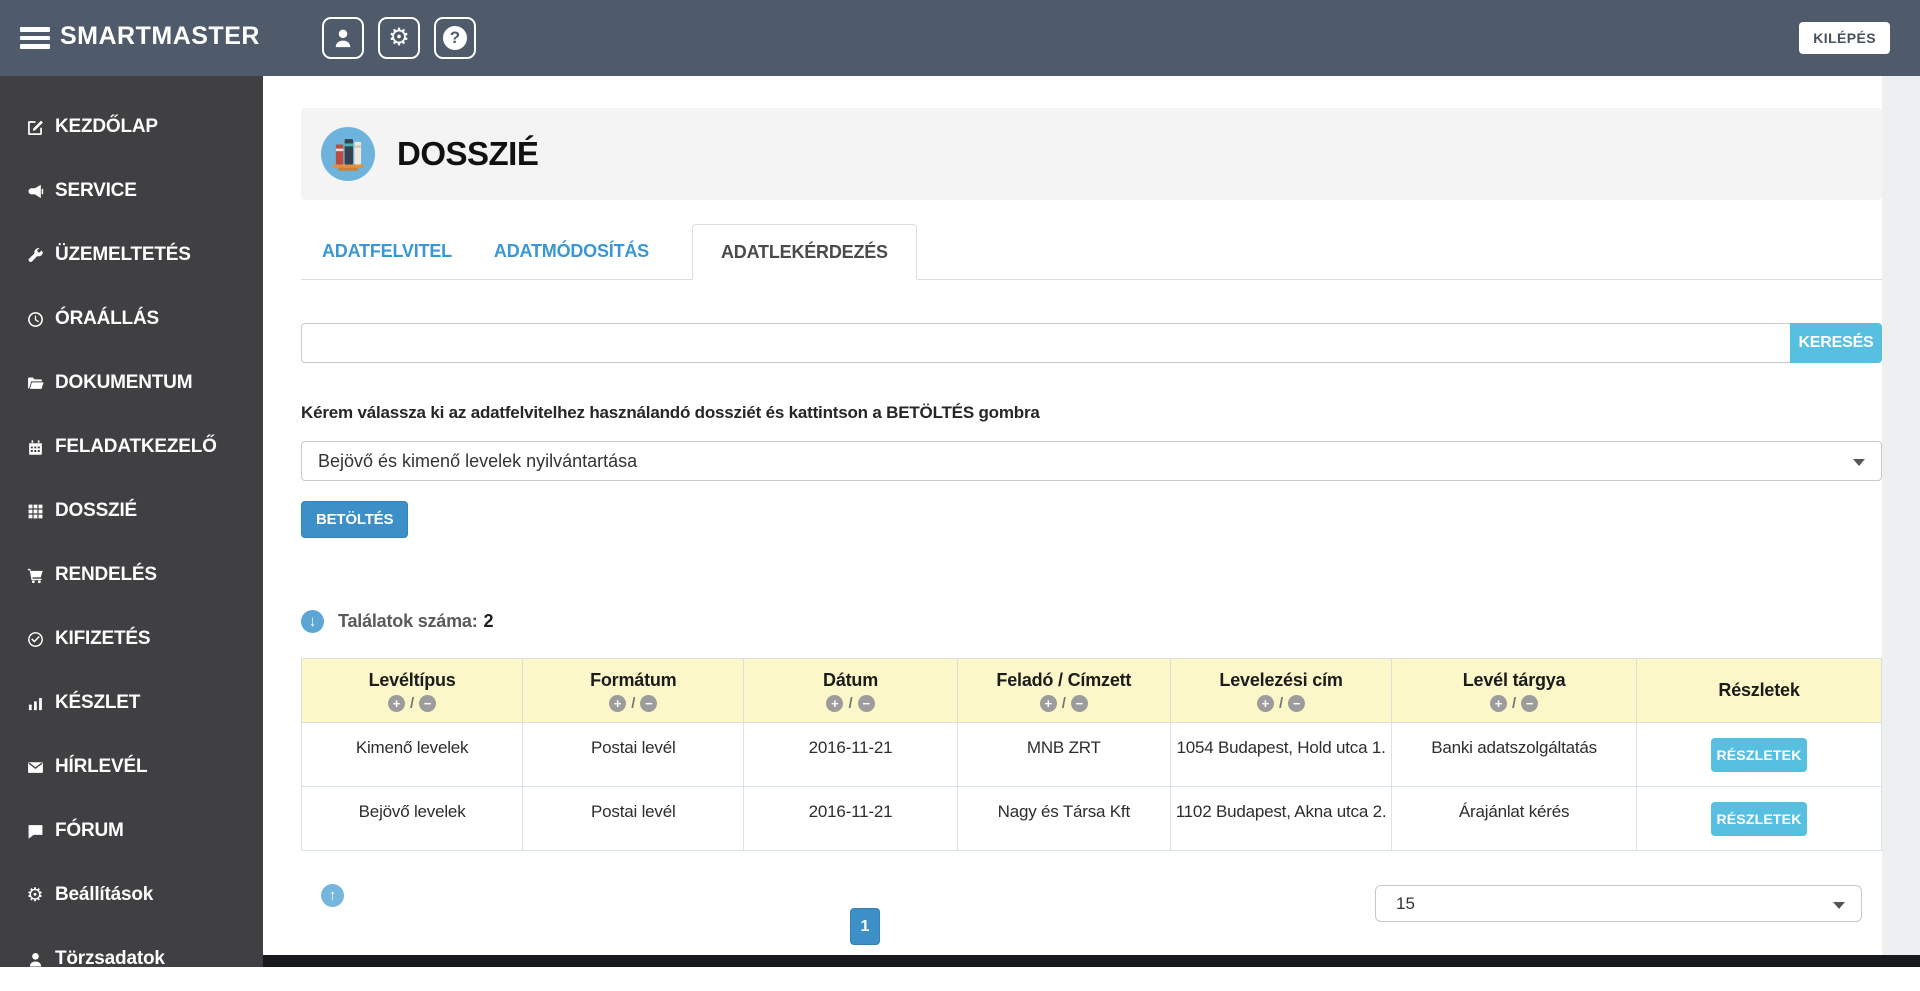  I want to click on column-header-levelezesi-cim: Levelezési cím + / −, so click(1281, 690).